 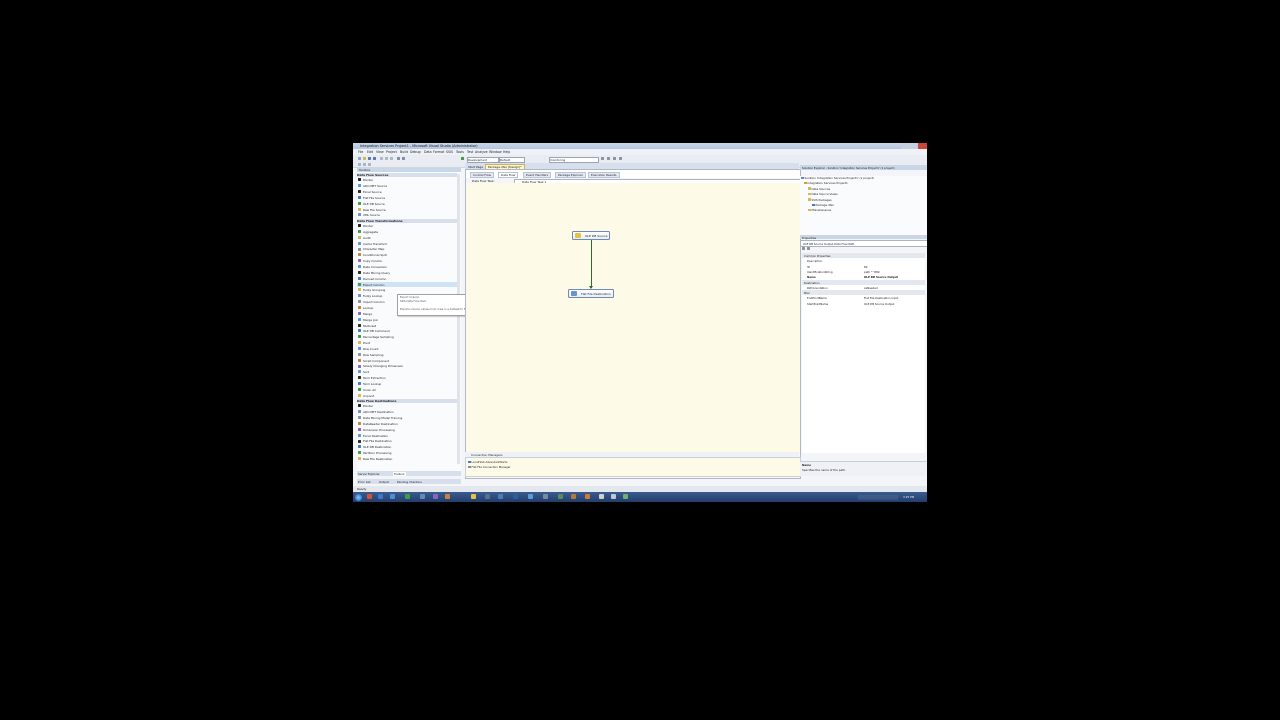 What do you see at coordinates (462, 158) in the screenshot?
I see `start-debug-icon` at bounding box center [462, 158].